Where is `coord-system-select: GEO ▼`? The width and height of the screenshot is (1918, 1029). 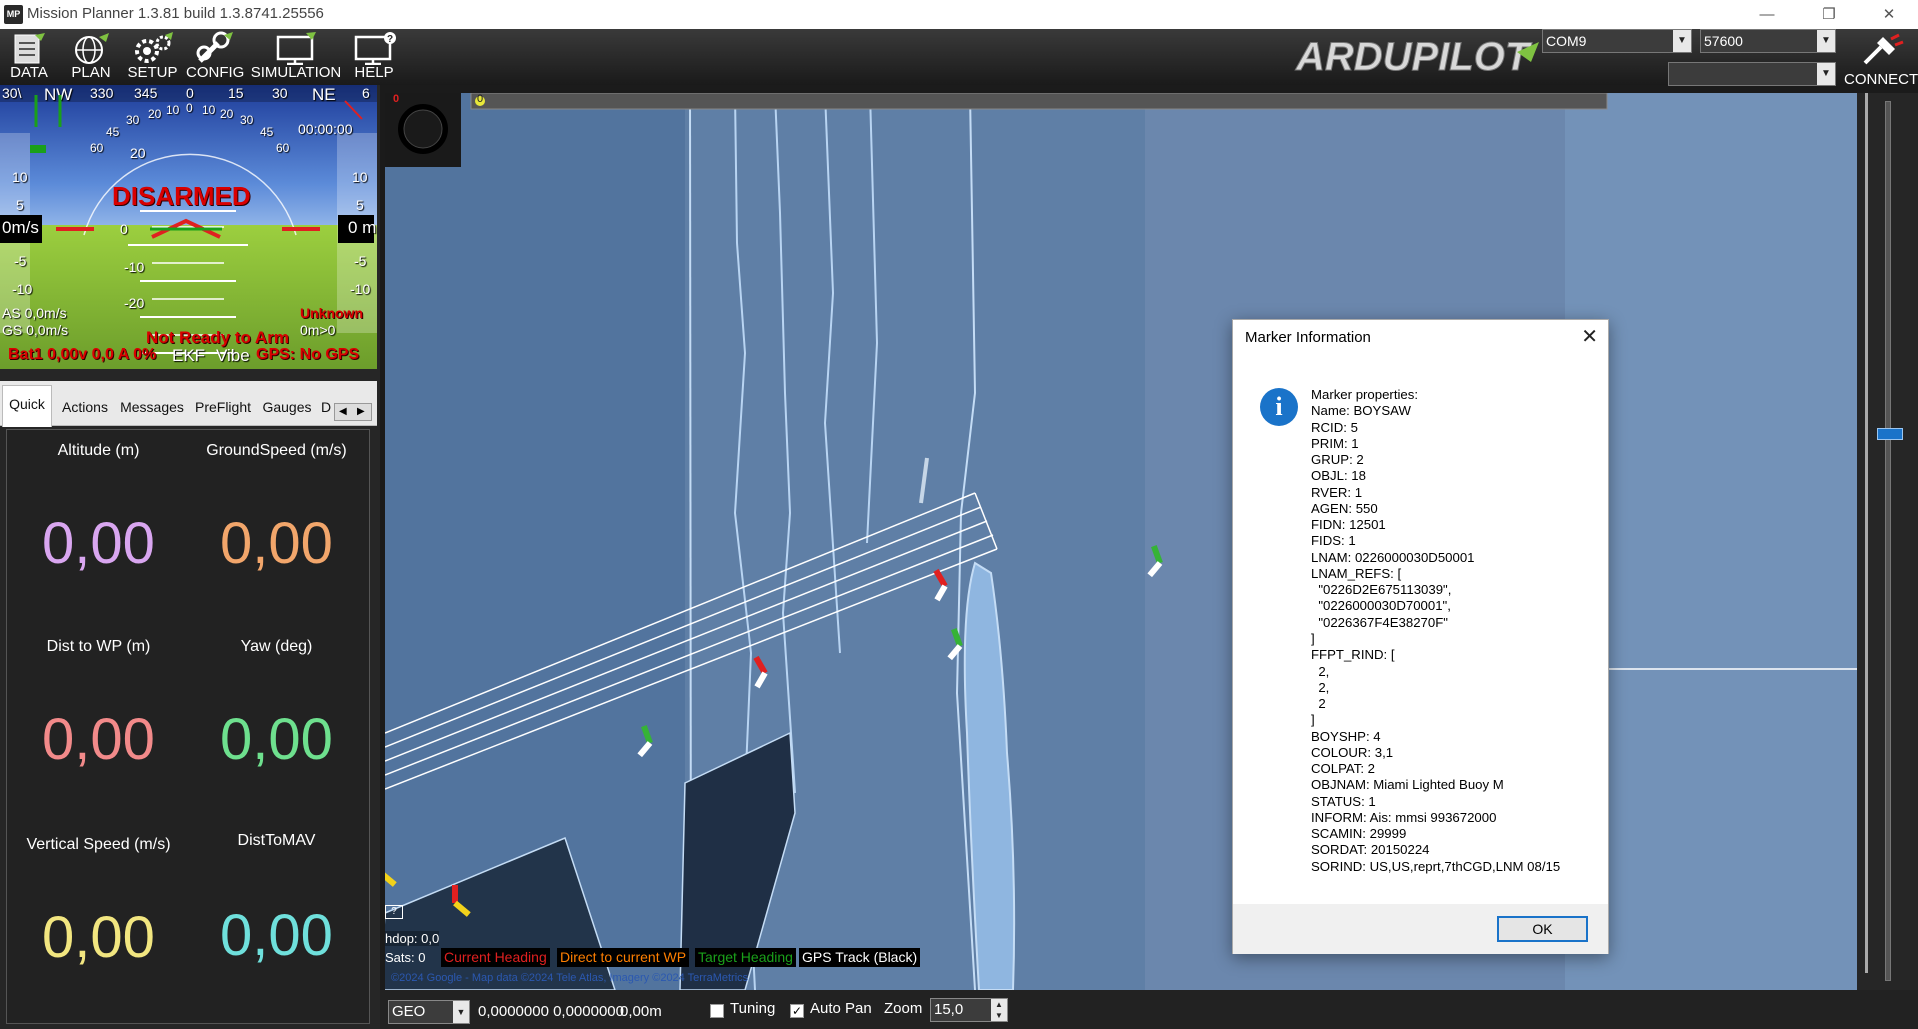 coord-system-select: GEO ▼ is located at coordinates (429, 1012).